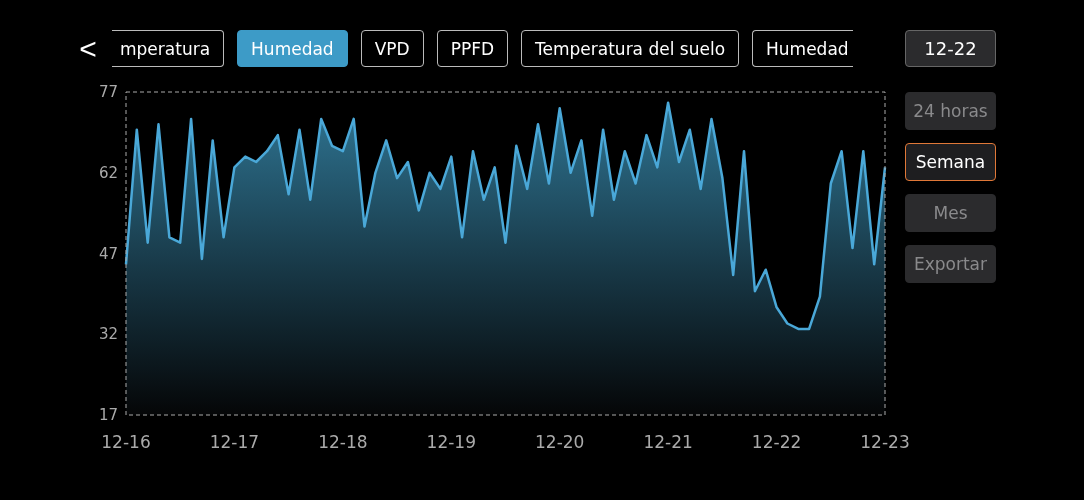 The width and height of the screenshot is (1084, 500). What do you see at coordinates (950, 48) in the screenshot?
I see `date-button: 12-22` at bounding box center [950, 48].